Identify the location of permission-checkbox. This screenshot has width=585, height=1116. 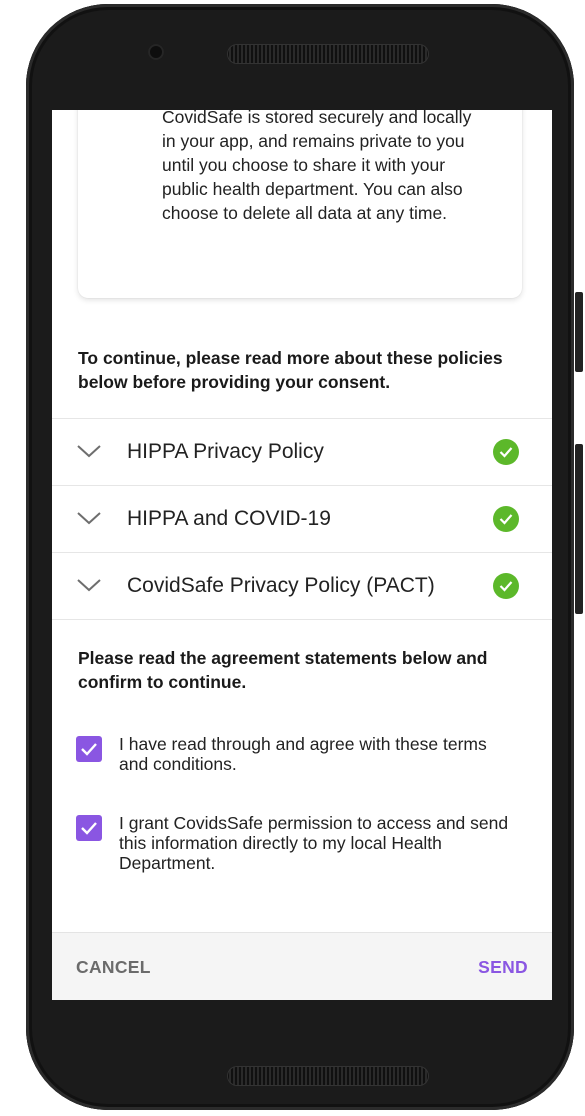
(89, 828).